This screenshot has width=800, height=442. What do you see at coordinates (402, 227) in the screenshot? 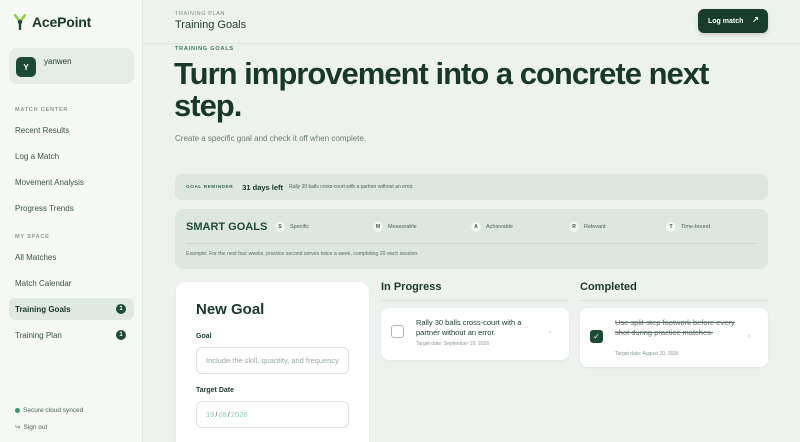
I see `smart-label: Measurable` at bounding box center [402, 227].